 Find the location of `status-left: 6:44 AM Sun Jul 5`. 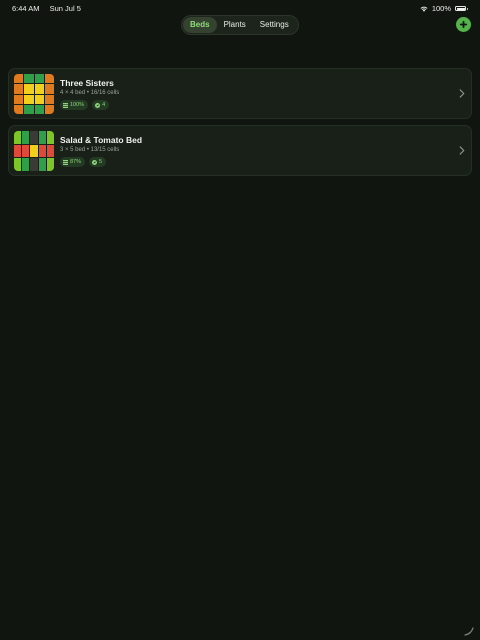

status-left: 6:44 AM Sun Jul 5 is located at coordinates (50, 8).